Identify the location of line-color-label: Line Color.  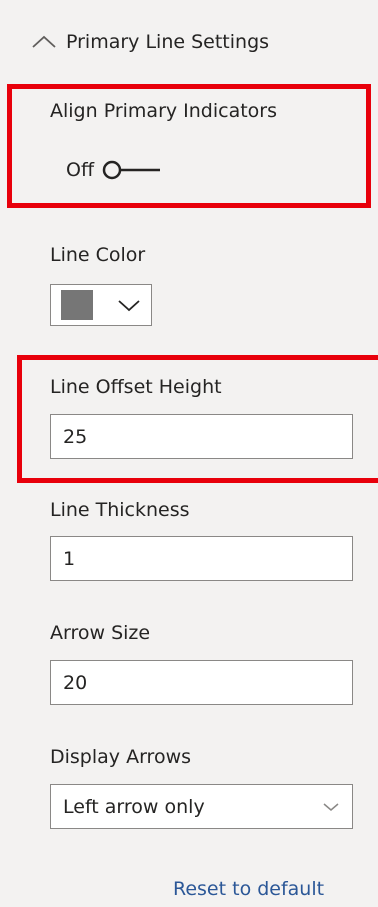
(98, 255).